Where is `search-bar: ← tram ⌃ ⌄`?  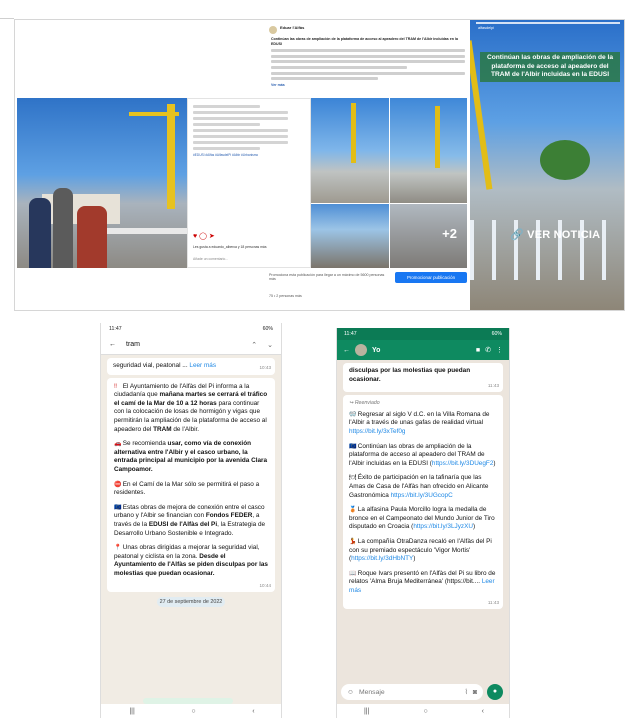 search-bar: ← tram ⌃ ⌄ is located at coordinates (191, 345).